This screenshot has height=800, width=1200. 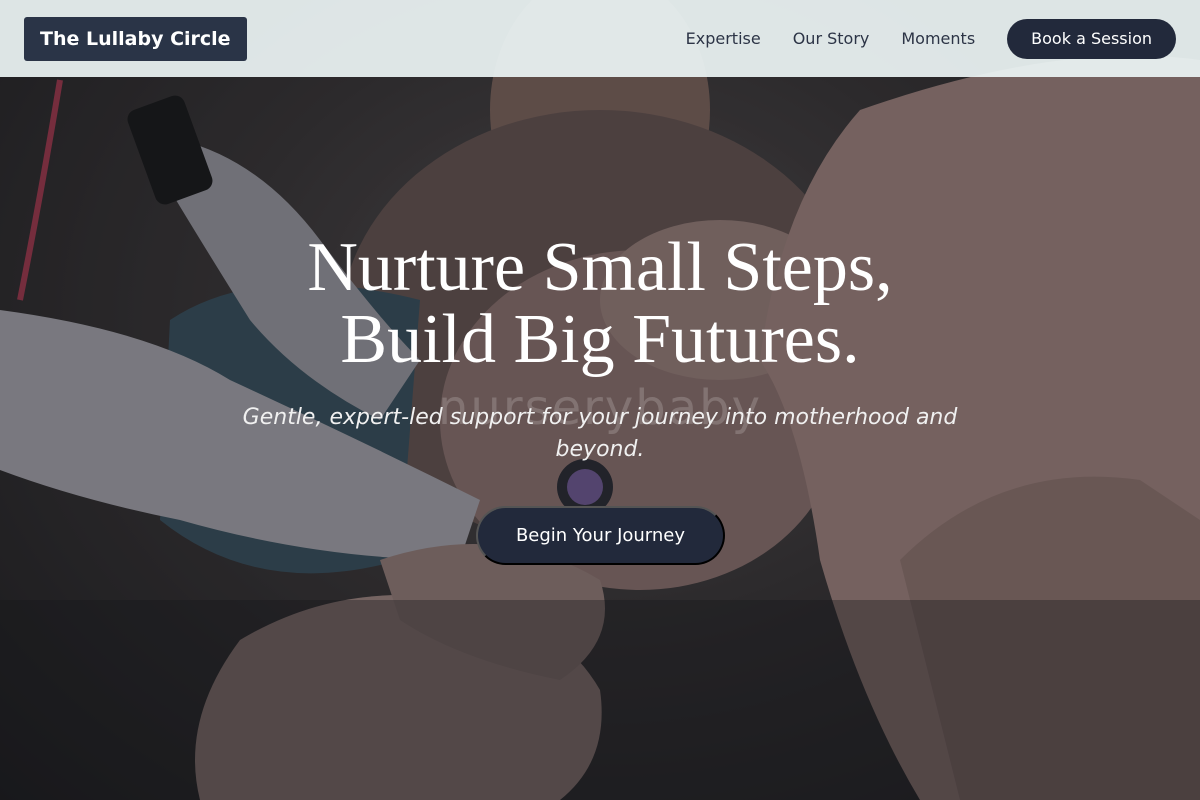 I want to click on book-session-button: Book a Session, so click(x=1091, y=38).